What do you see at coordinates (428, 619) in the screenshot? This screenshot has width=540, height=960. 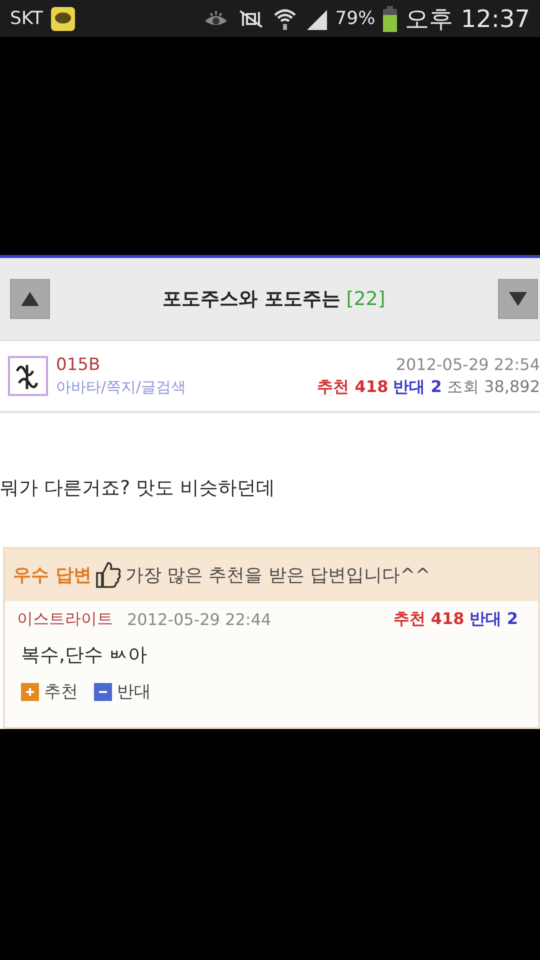 I see `answer-recommend-count: 추천 418` at bounding box center [428, 619].